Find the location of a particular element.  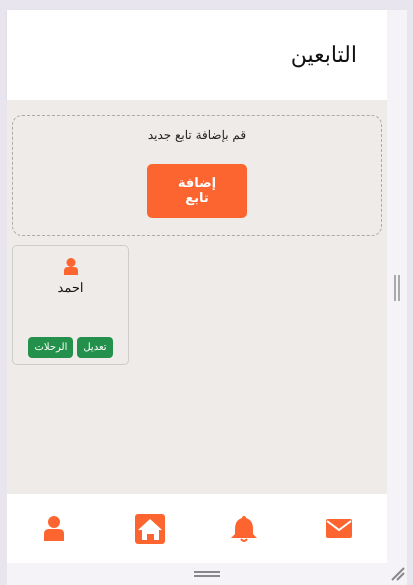

grip-icon is located at coordinates (397, 288).